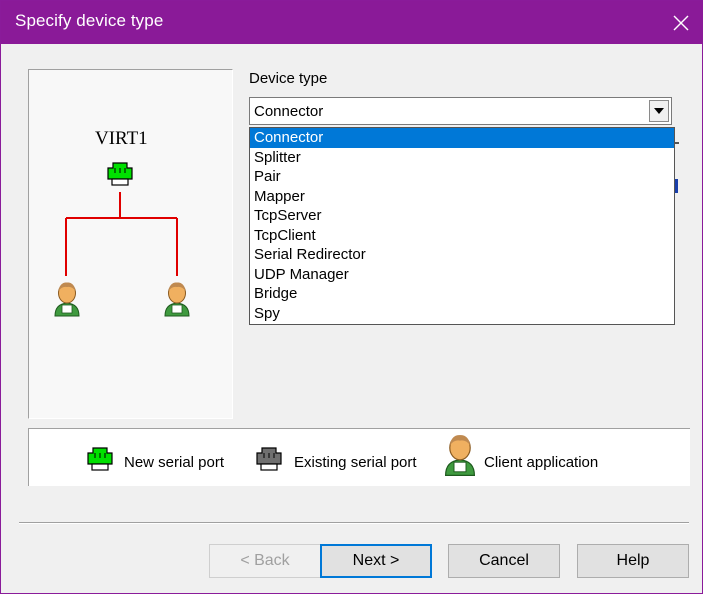 This screenshot has width=703, height=594. What do you see at coordinates (269, 459) in the screenshot?
I see `serial-port-existing-icon` at bounding box center [269, 459].